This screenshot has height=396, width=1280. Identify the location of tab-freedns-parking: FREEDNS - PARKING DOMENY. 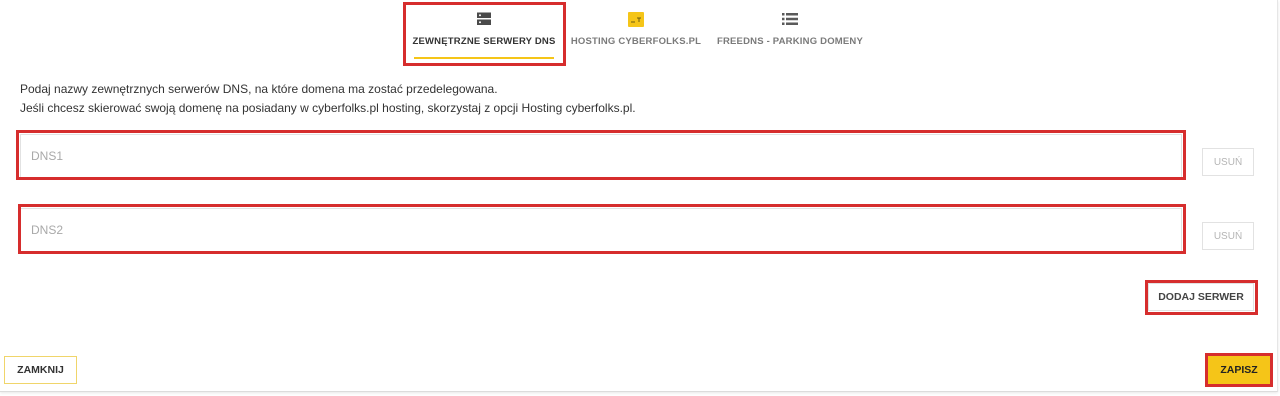
(790, 33).